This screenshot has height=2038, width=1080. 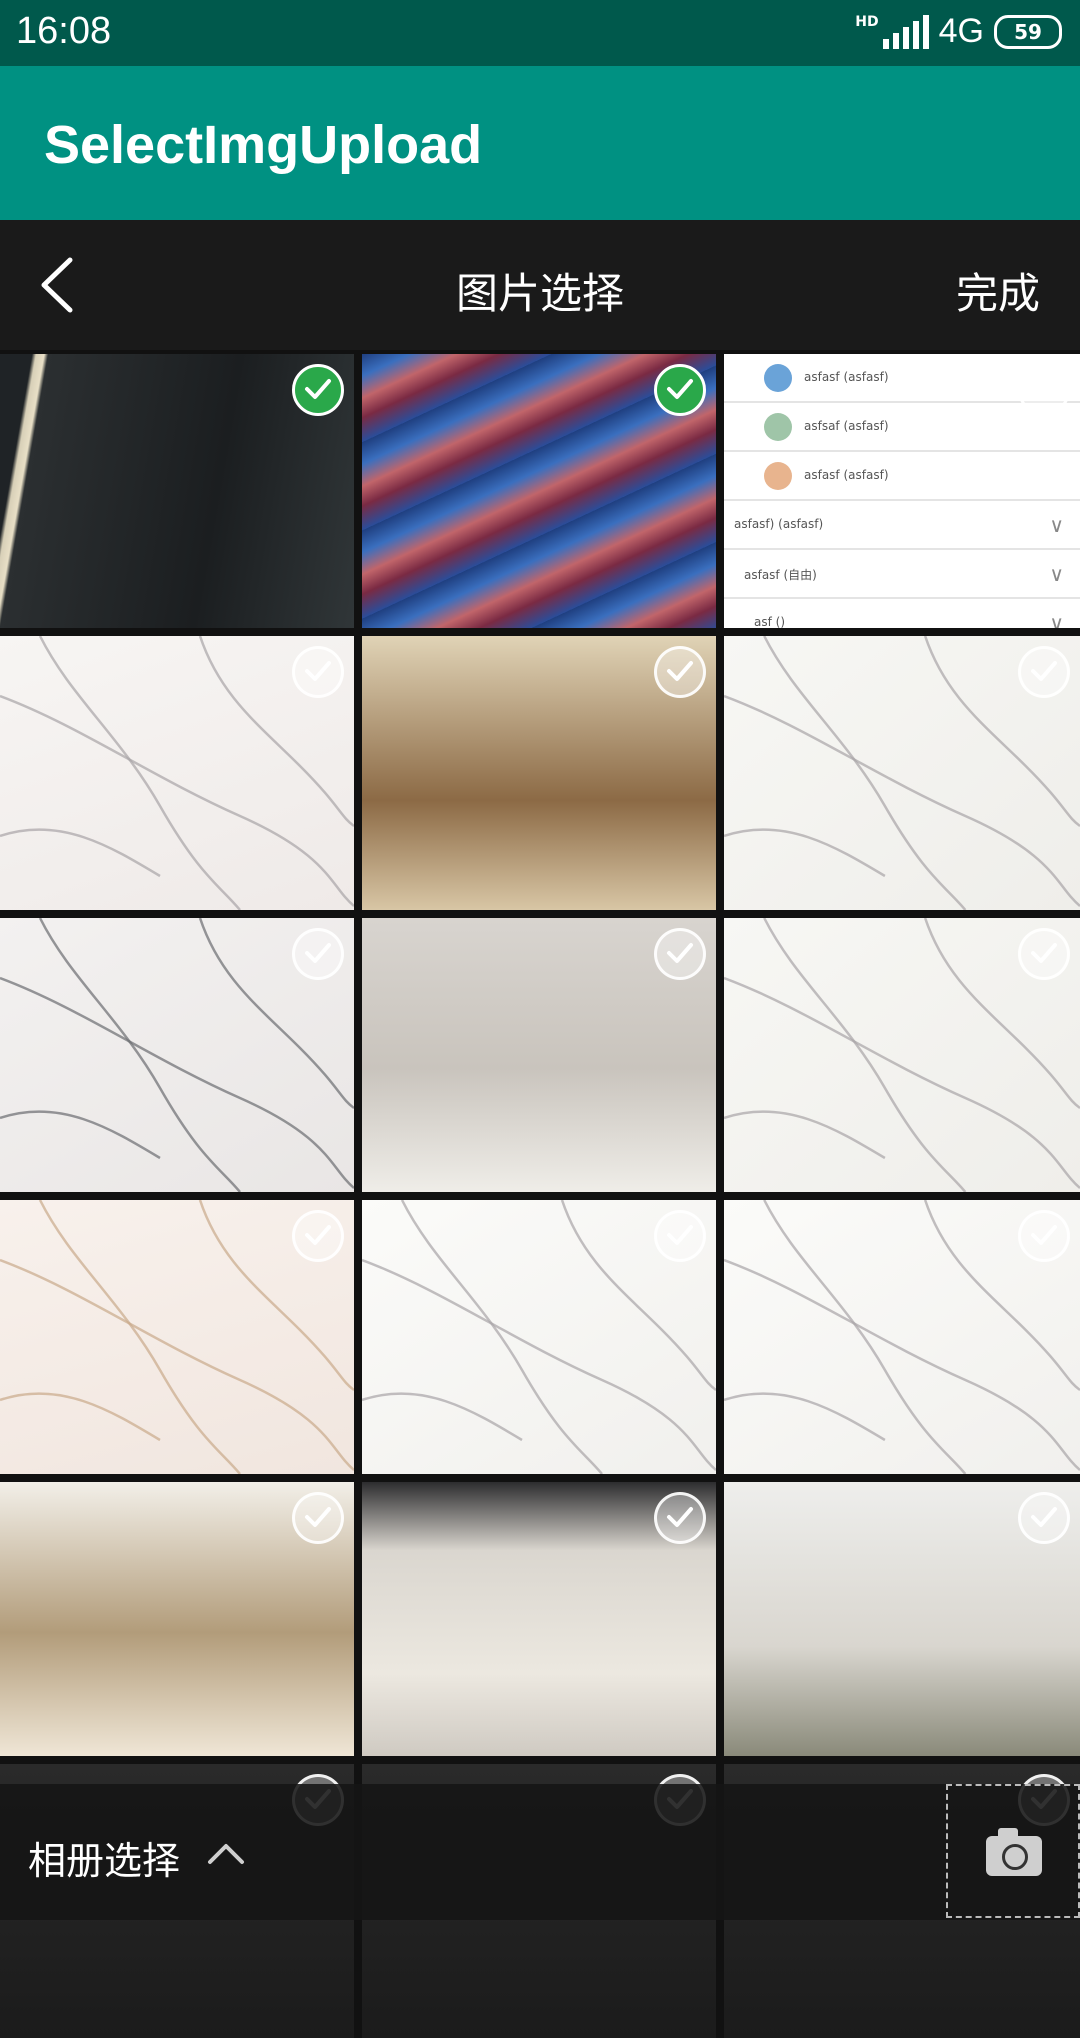 What do you see at coordinates (770, 621) in the screenshot?
I see `screenshot-list-label: asf ()` at bounding box center [770, 621].